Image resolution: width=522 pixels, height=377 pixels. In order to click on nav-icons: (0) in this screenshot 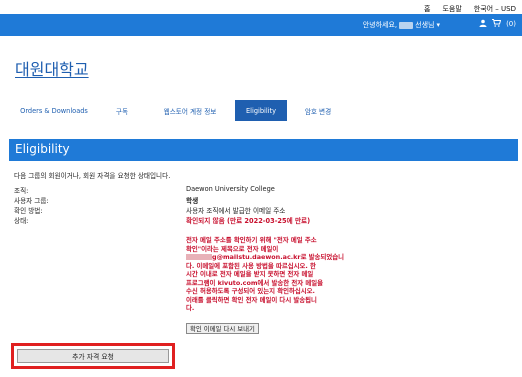, I will do `click(497, 24)`.